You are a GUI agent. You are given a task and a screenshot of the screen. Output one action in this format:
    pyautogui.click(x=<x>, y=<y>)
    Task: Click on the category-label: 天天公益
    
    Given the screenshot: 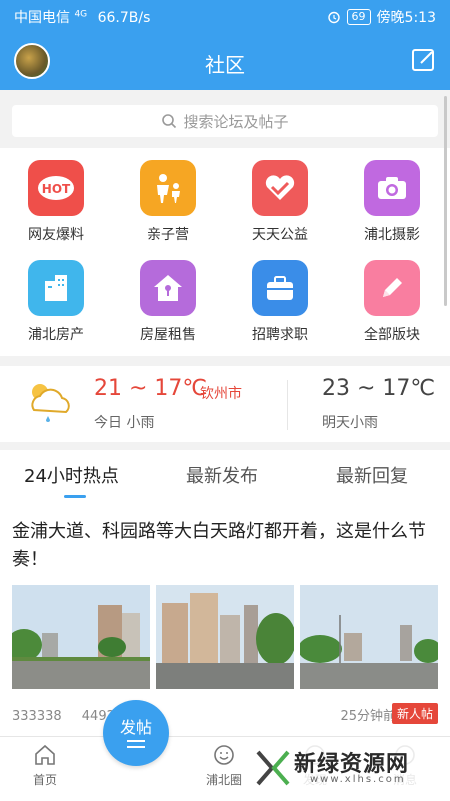 What is the action you would take?
    pyautogui.click(x=280, y=235)
    